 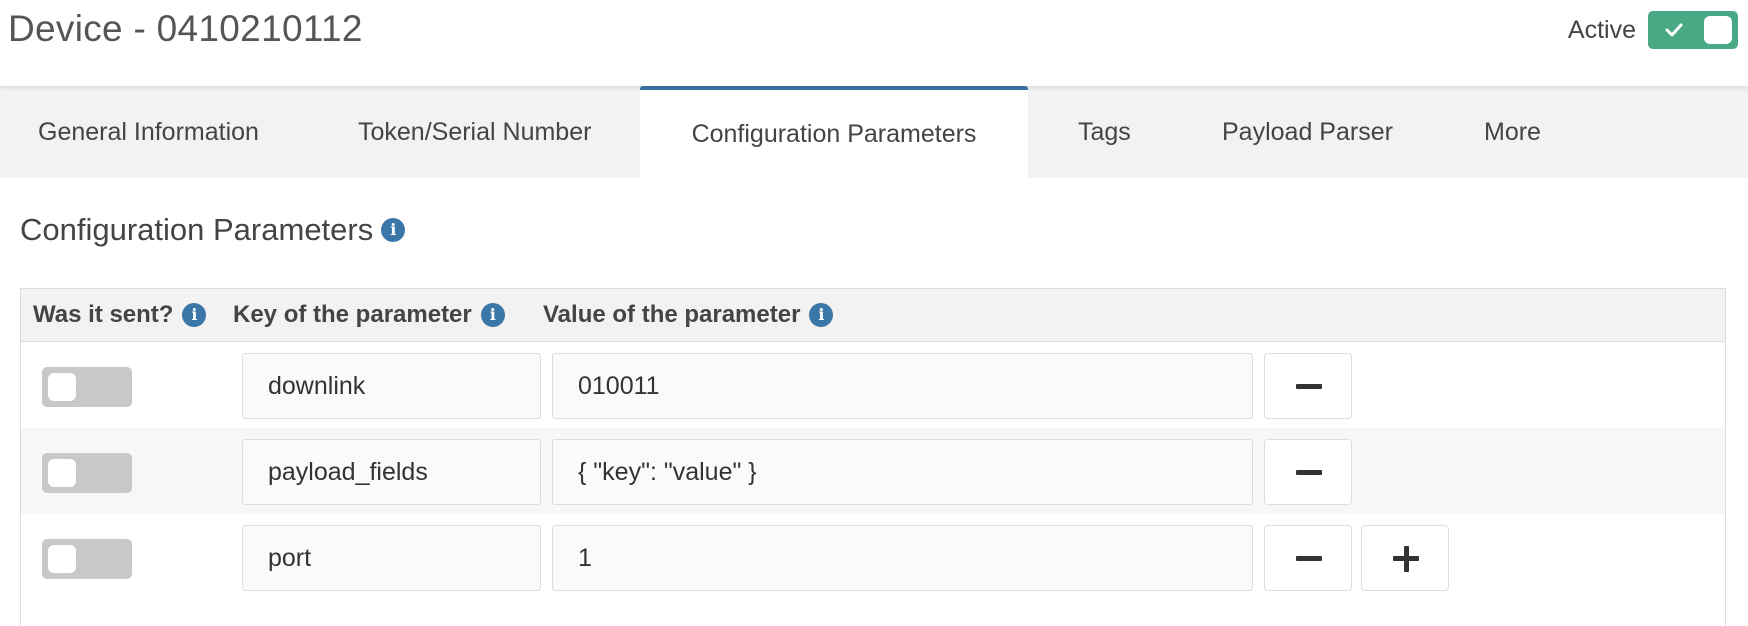 I want to click on active-toggle, so click(x=1693, y=30).